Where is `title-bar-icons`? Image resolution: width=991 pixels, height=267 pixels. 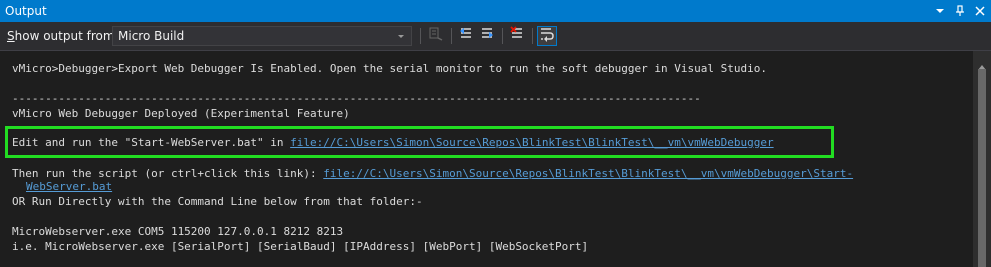
title-bar-icons is located at coordinates (960, 11).